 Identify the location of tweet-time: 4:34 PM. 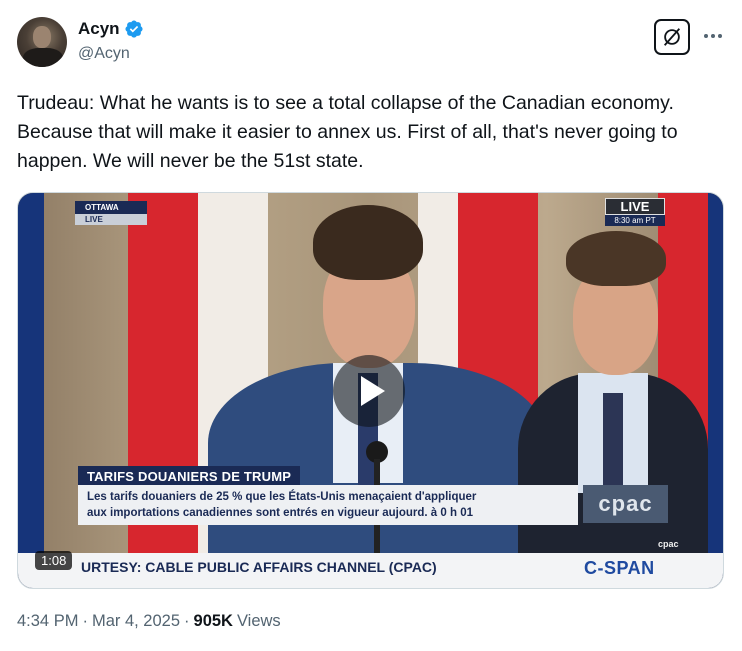
(47, 621).